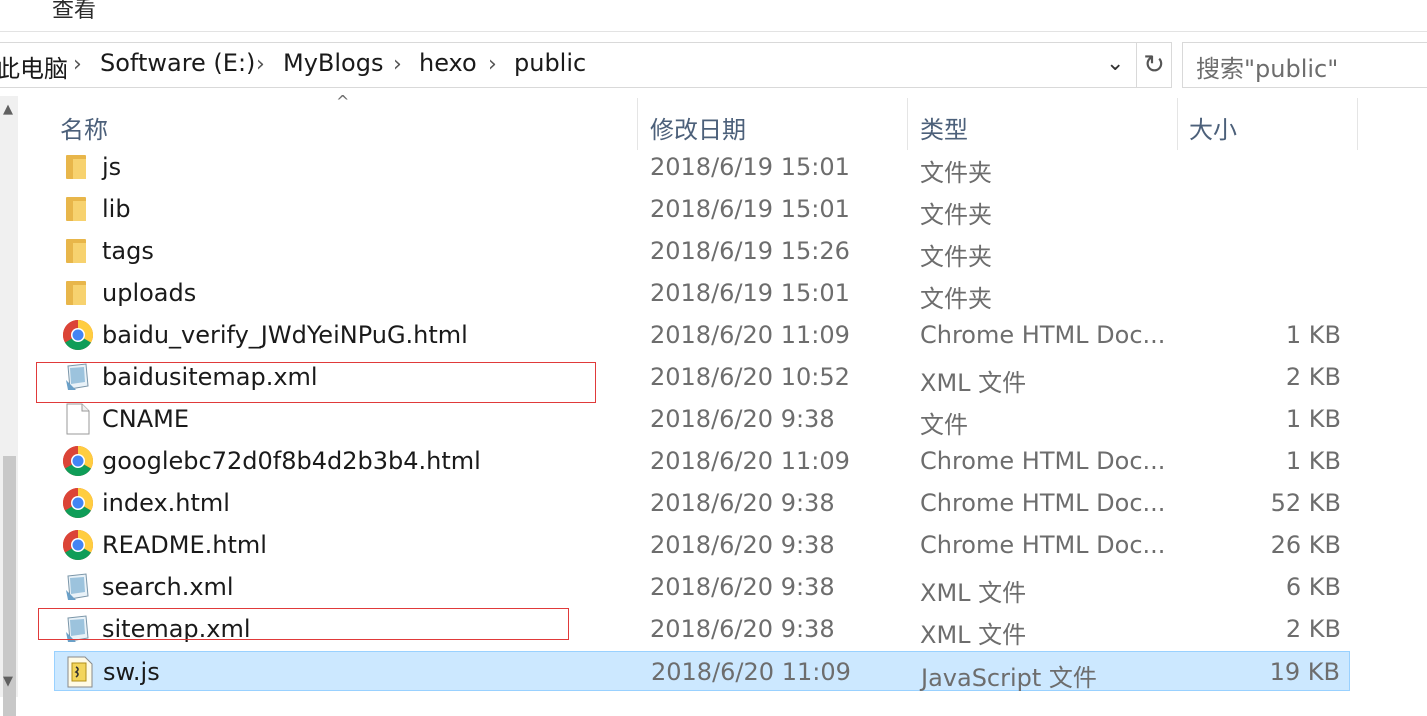  What do you see at coordinates (34, 66) in the screenshot?
I see `breadcrumb-this-pc: 此电脑` at bounding box center [34, 66].